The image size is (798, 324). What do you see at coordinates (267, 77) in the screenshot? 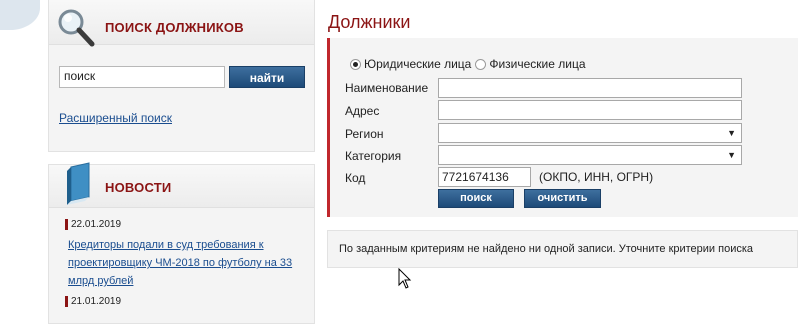
I see `search-button: найти` at bounding box center [267, 77].